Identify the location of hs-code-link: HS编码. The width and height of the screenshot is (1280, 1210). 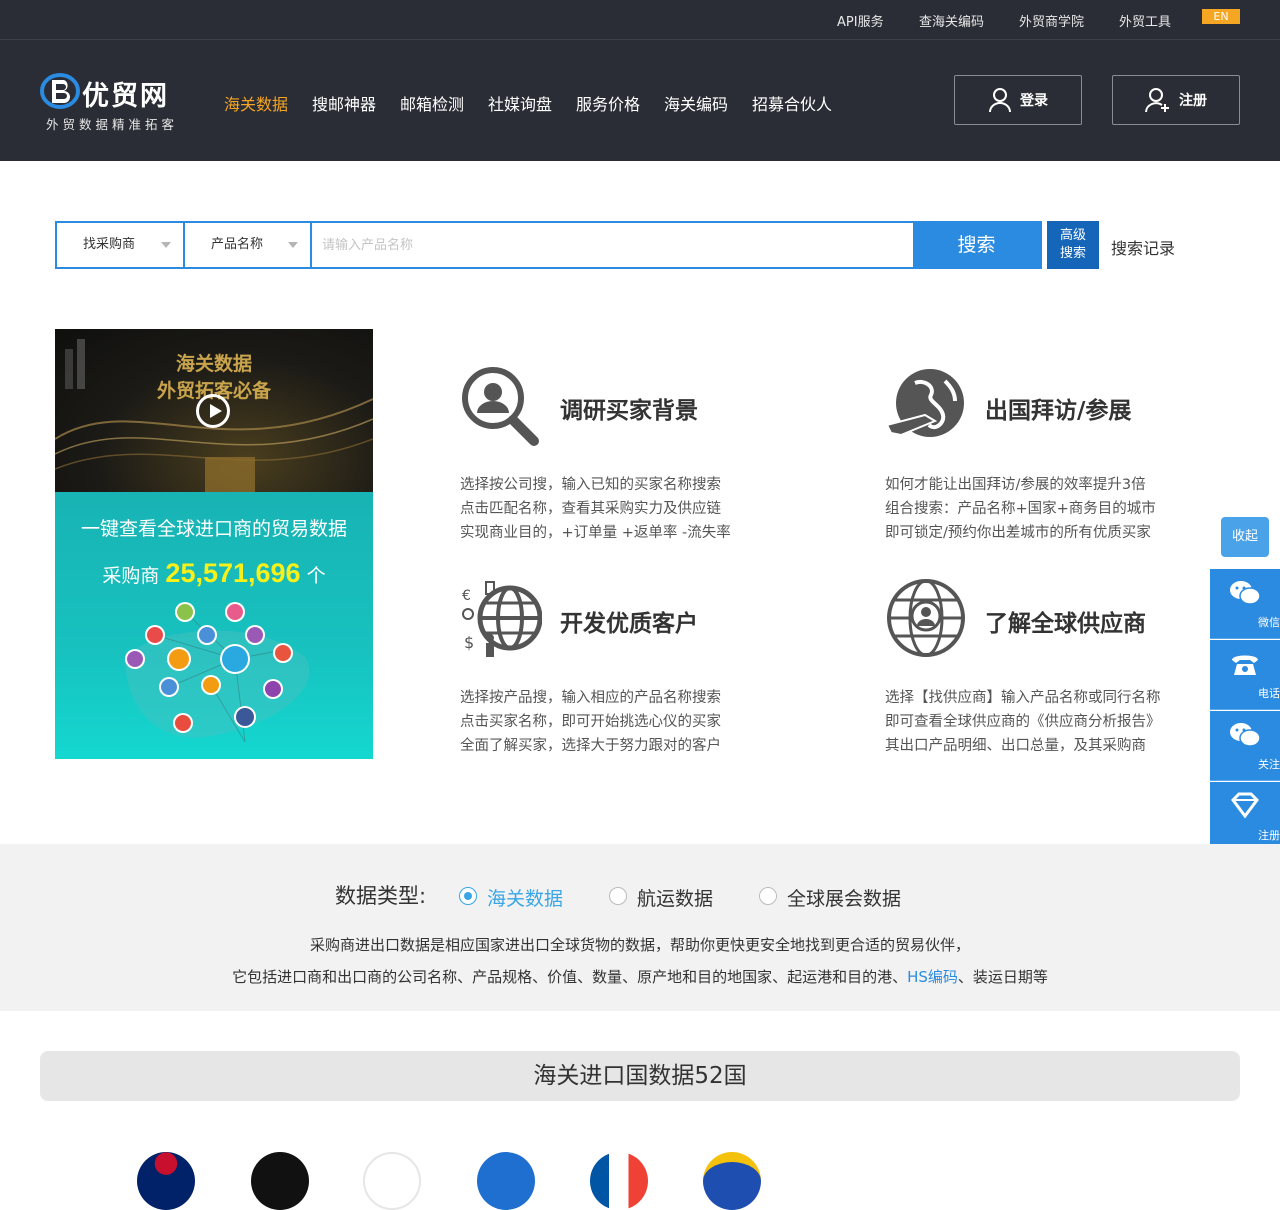
(932, 977).